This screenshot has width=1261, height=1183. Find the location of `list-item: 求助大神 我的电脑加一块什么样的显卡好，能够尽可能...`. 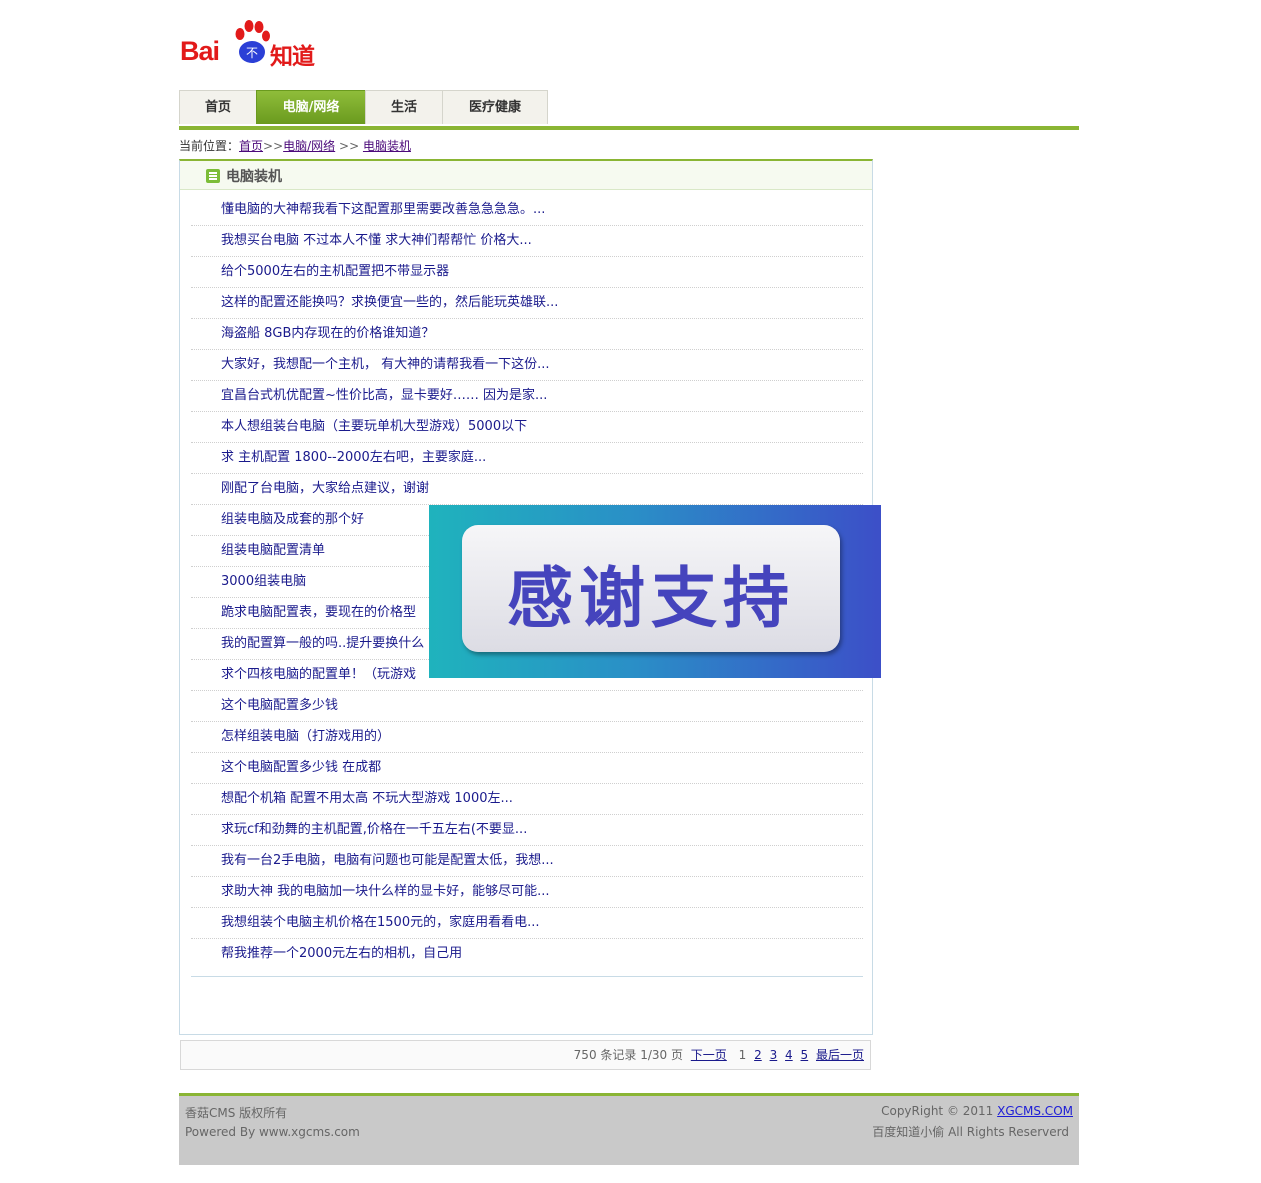

list-item: 求助大神 我的电脑加一块什么样的显卡好，能够尽可能... is located at coordinates (527, 892).